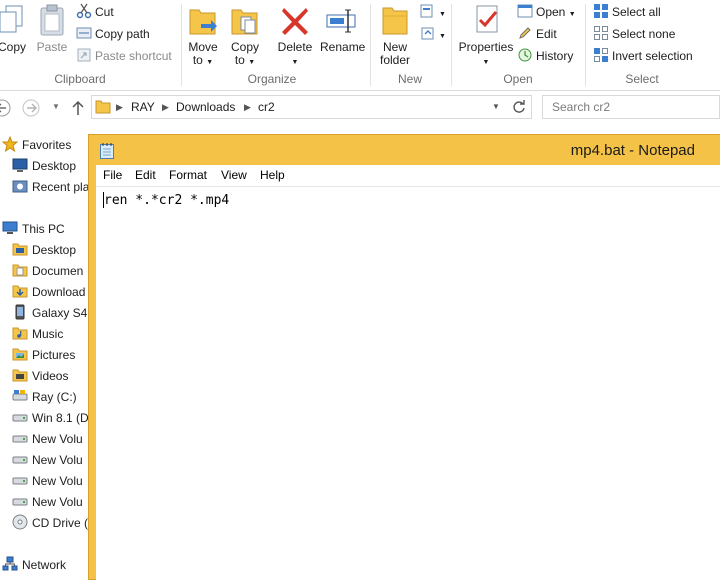 The width and height of the screenshot is (720, 581). Describe the element at coordinates (652, 56) in the screenshot. I see `invert-selection-label: Invert selection` at that location.